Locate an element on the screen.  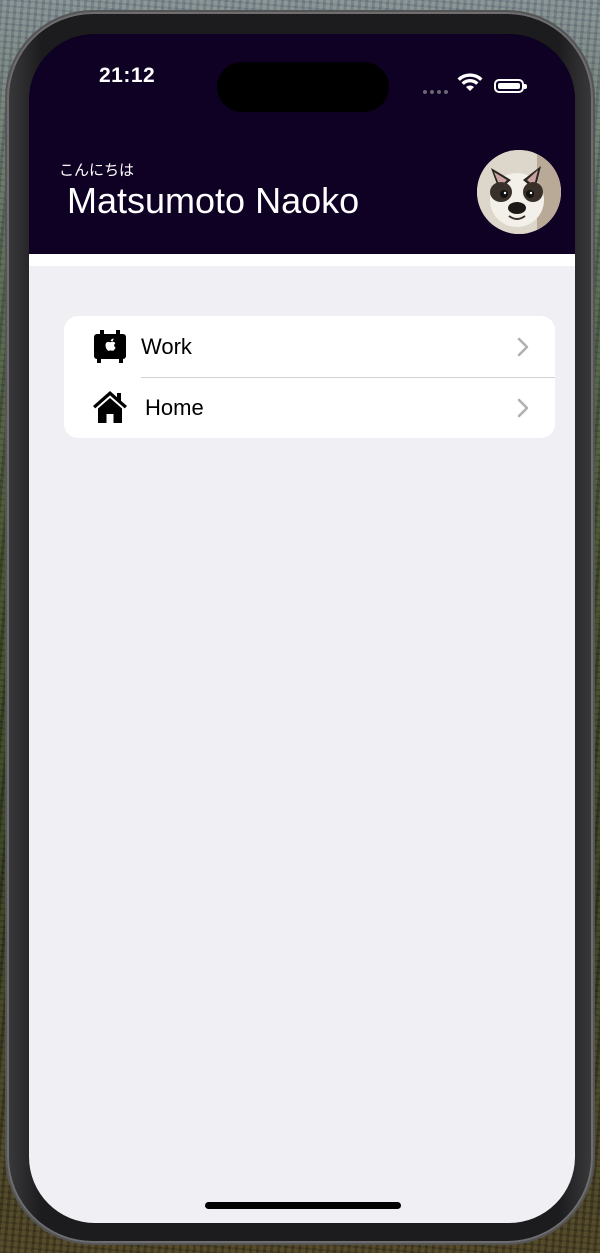
list-item-label: Work is located at coordinates (166, 346).